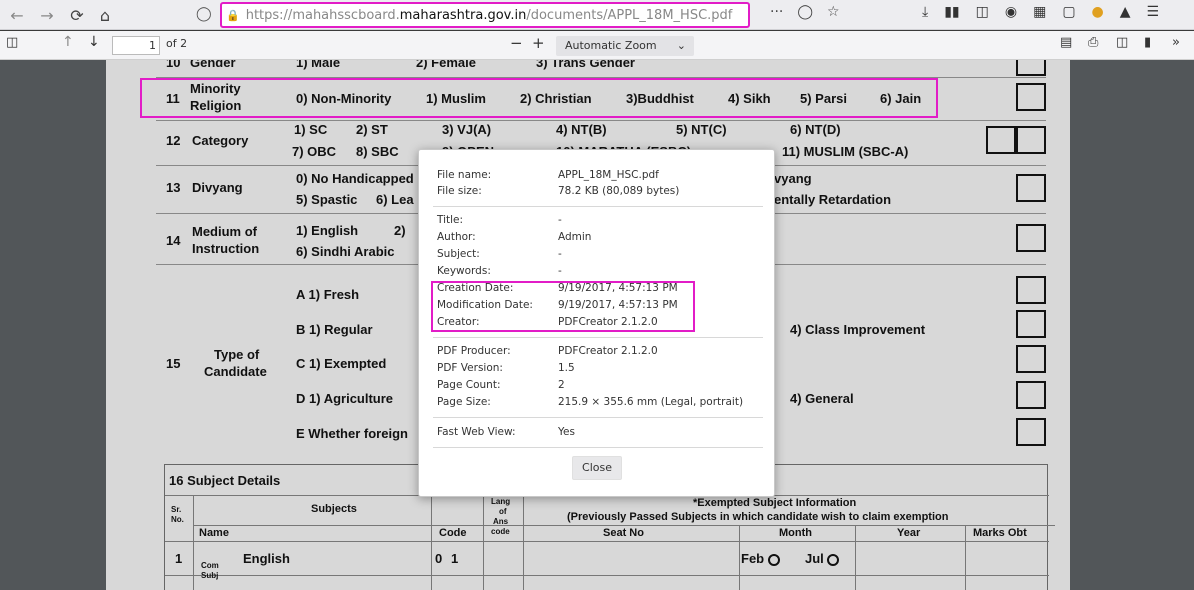  What do you see at coordinates (822, 558) in the screenshot?
I see `month-jul: Jul` at bounding box center [822, 558].